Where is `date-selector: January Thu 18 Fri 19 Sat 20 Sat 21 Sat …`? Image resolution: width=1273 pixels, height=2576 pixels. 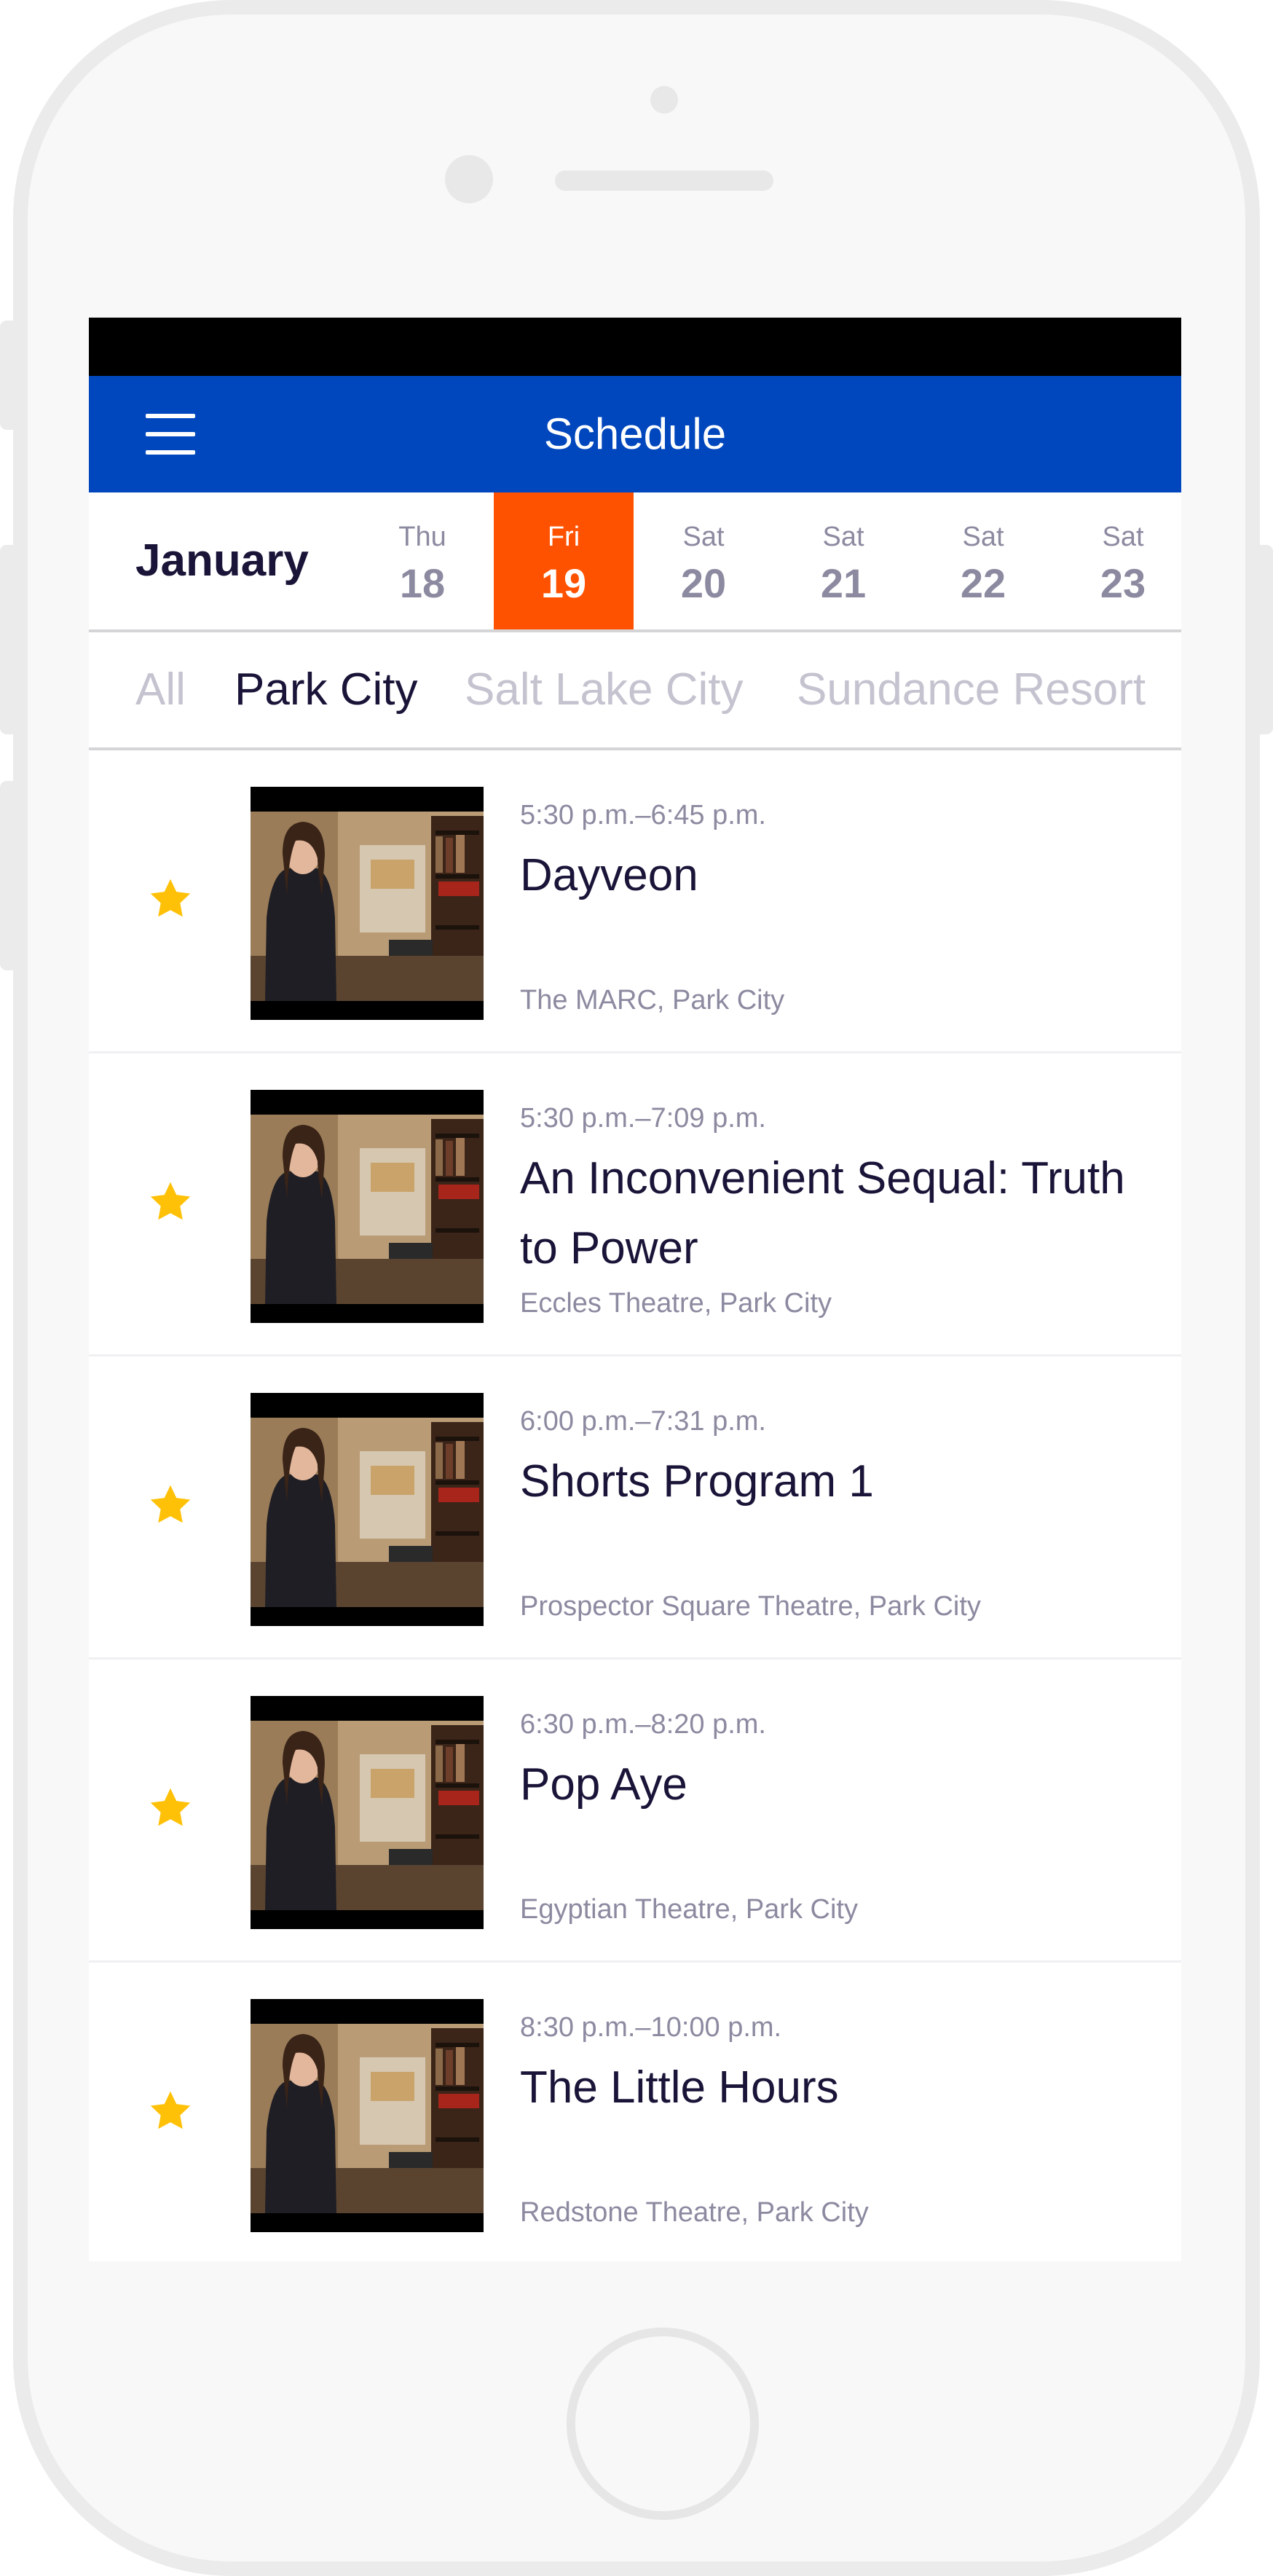
date-selector: January Thu 18 Fri 19 Sat 20 Sat 21 Sat … is located at coordinates (635, 562).